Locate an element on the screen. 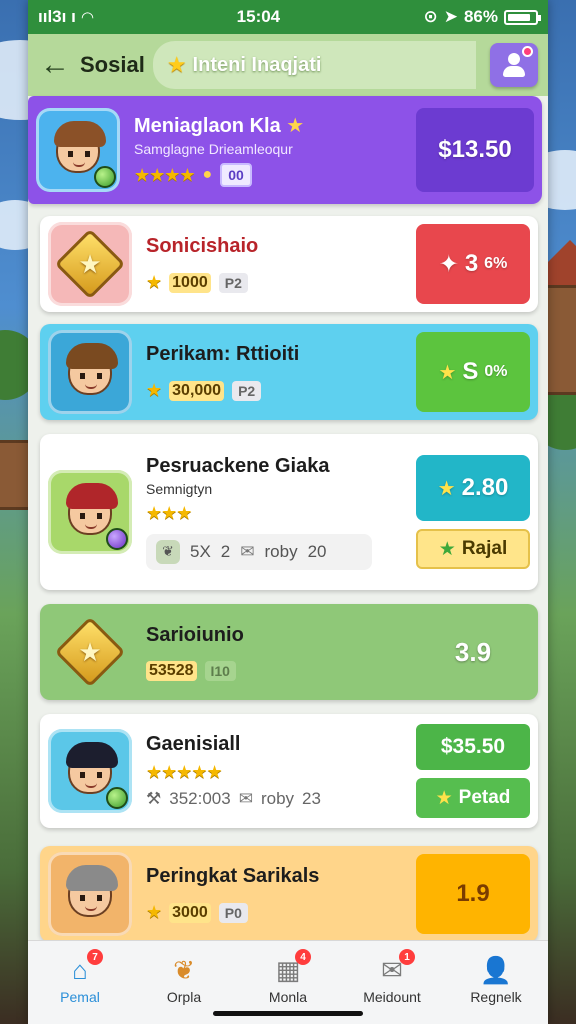 The height and width of the screenshot is (1024, 576). battery-icon is located at coordinates (522, 17).